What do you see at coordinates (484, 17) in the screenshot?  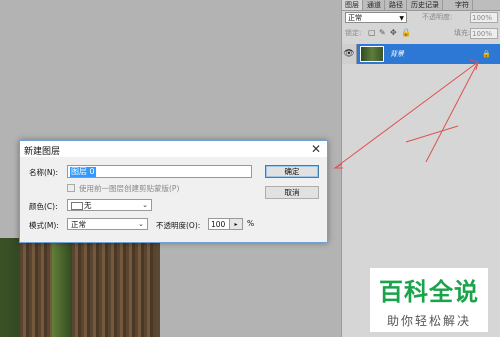 I see `opacity-input: 100%` at bounding box center [484, 17].